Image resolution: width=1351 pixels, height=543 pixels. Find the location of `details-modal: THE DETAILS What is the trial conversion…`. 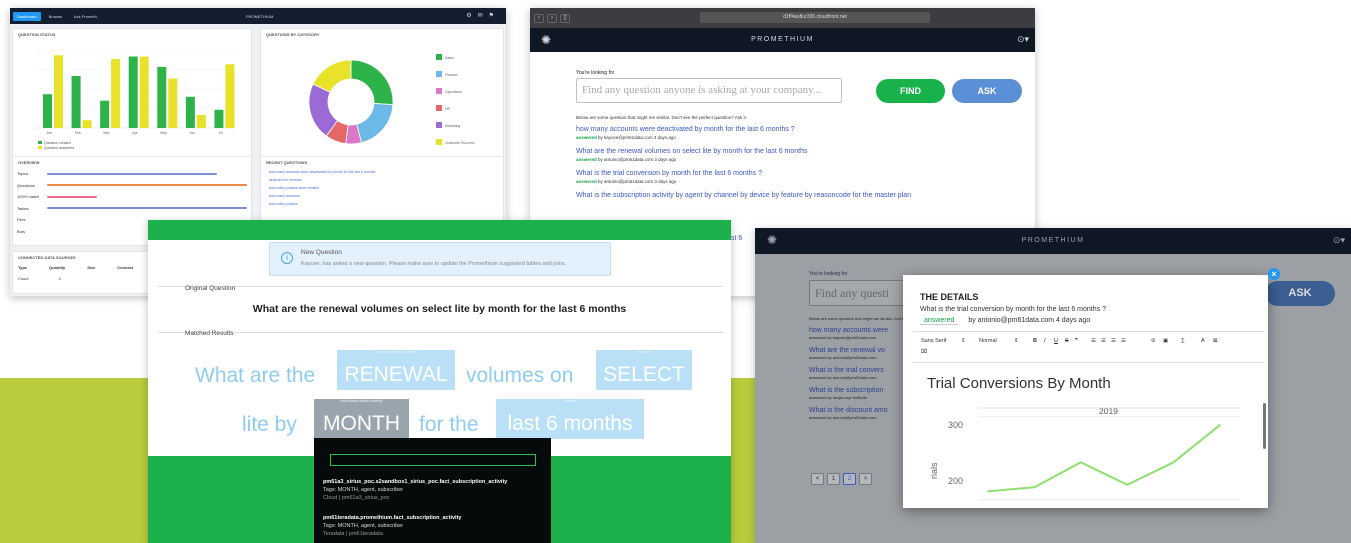

details-modal: THE DETAILS What is the trial conversion… is located at coordinates (1085, 391).